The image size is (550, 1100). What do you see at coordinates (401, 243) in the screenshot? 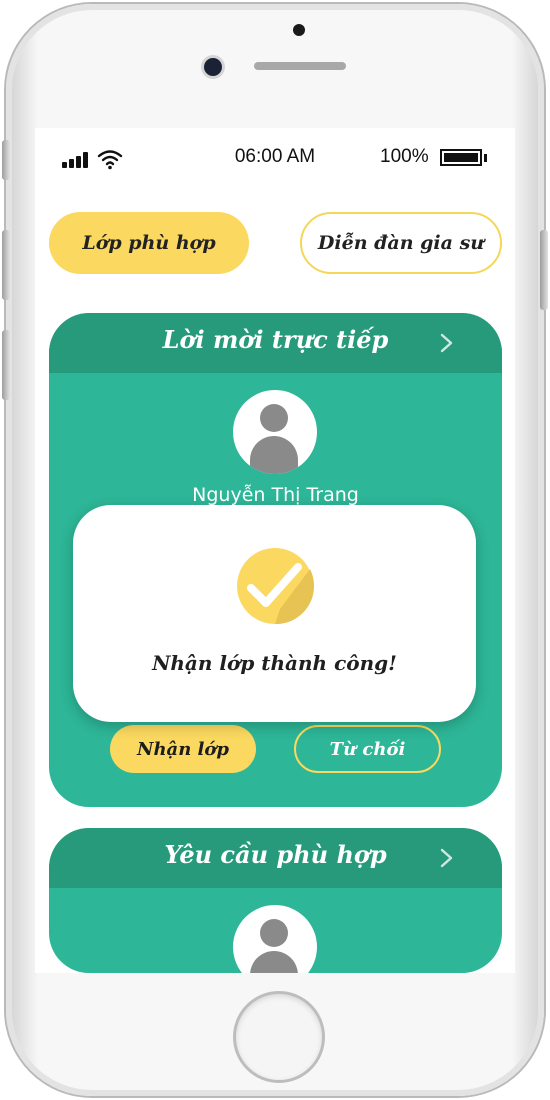
I see `tab-tutor-forum: Diễn đàn gia sư` at bounding box center [401, 243].